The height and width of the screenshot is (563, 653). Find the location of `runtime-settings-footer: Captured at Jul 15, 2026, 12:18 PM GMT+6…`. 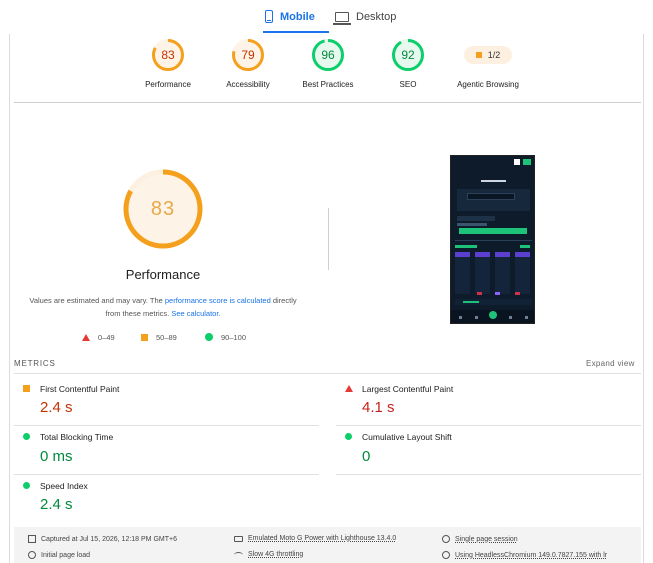

runtime-settings-footer: Captured at Jul 15, 2026, 12:18 PM GMT+6… is located at coordinates (327, 545).